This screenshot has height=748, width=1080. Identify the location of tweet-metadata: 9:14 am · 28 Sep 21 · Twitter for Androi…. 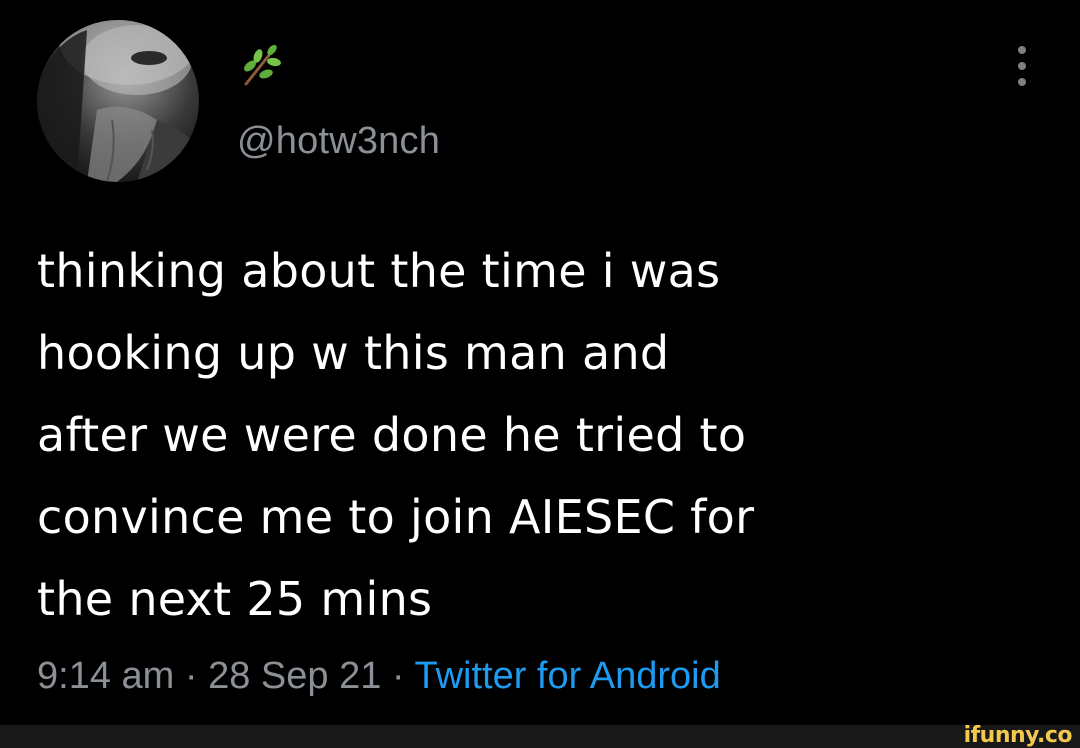
(379, 676).